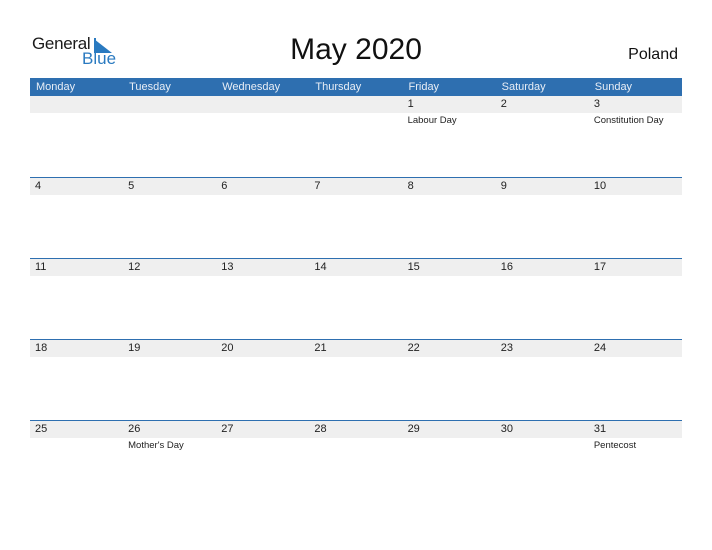 This screenshot has height=550, width=712. What do you see at coordinates (449, 299) in the screenshot?
I see `day-cell: 15` at bounding box center [449, 299].